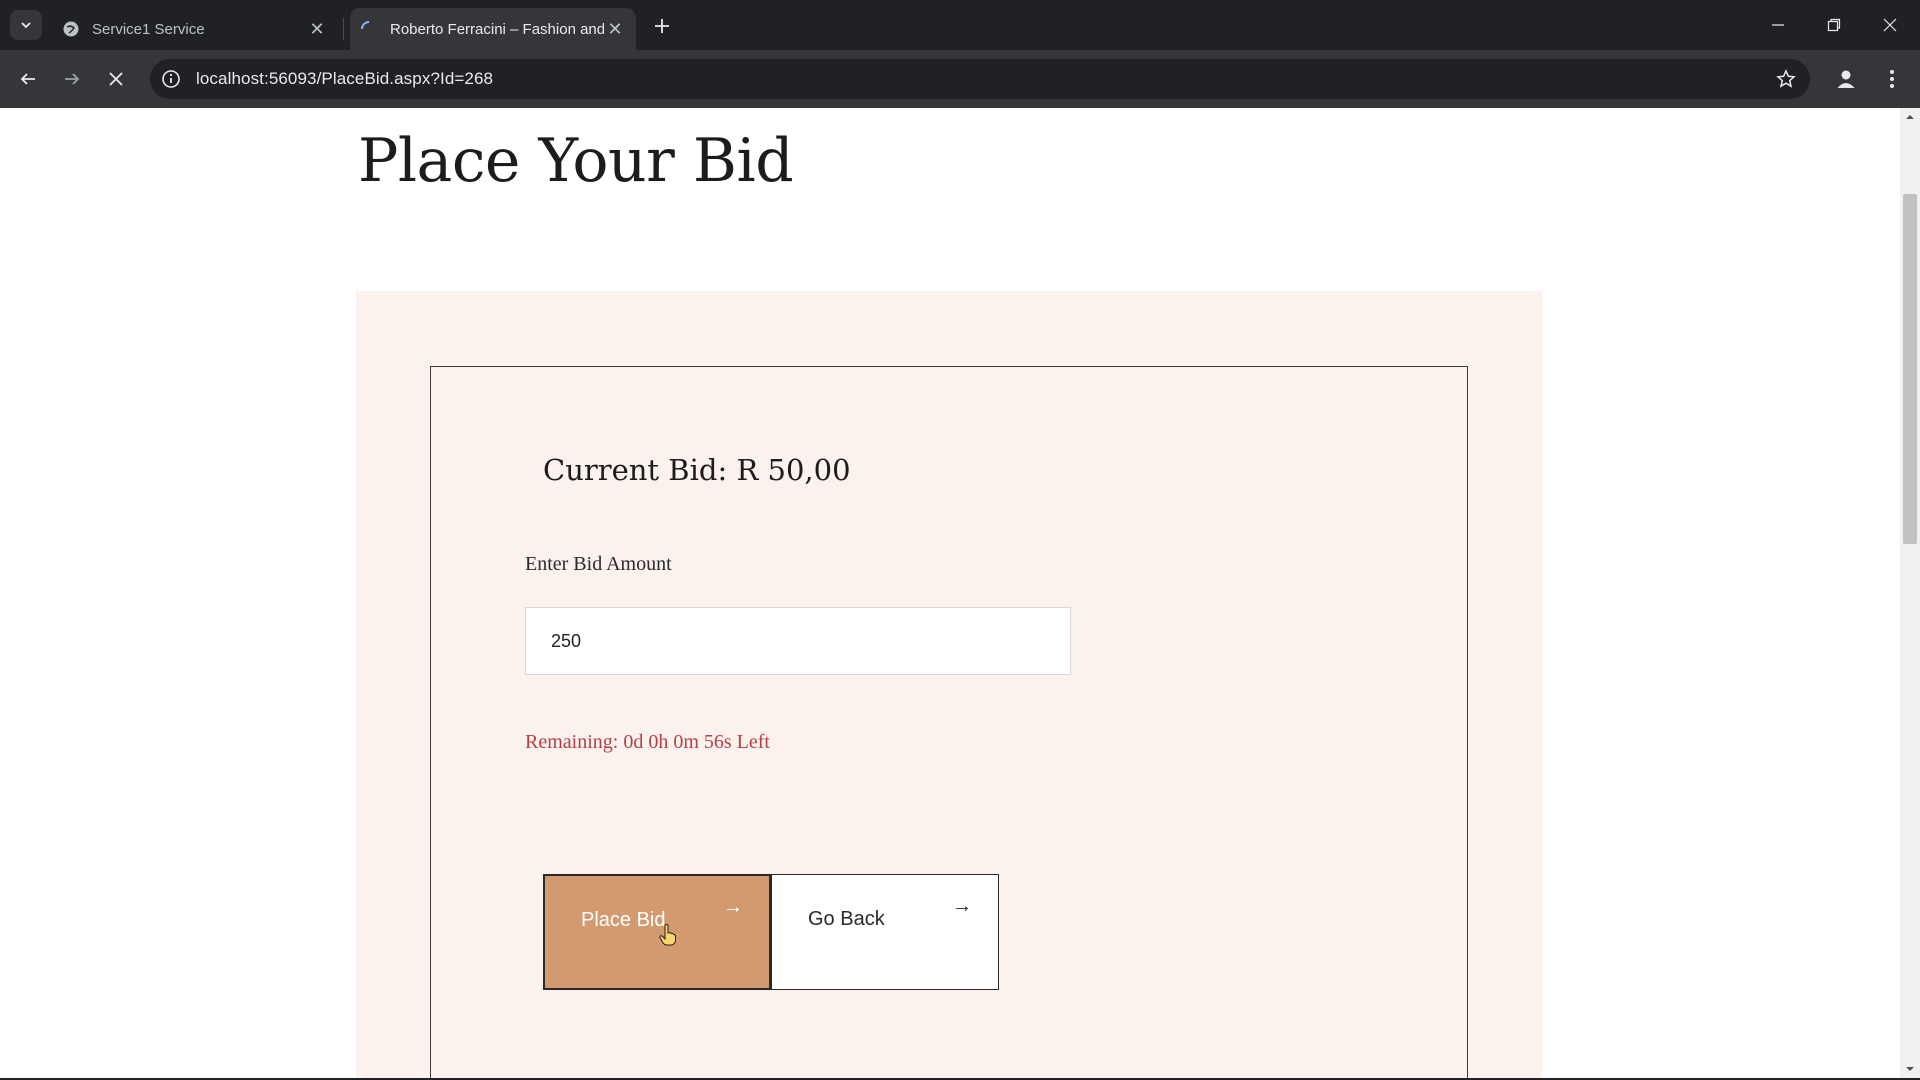  I want to click on close-window-button, so click(1890, 25).